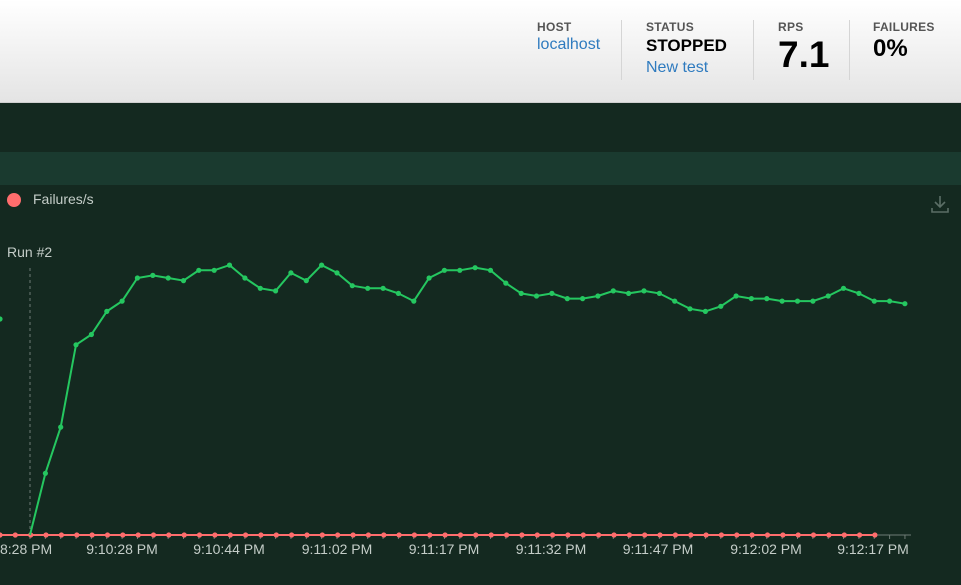 The image size is (961, 585). Describe the element at coordinates (337, 549) in the screenshot. I see `x-tick-label: 9:11:02 PM` at that location.